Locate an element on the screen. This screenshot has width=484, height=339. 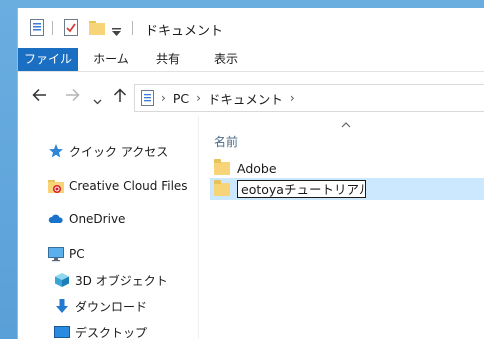
recent-locations-chevron-icon is located at coordinates (97, 100).